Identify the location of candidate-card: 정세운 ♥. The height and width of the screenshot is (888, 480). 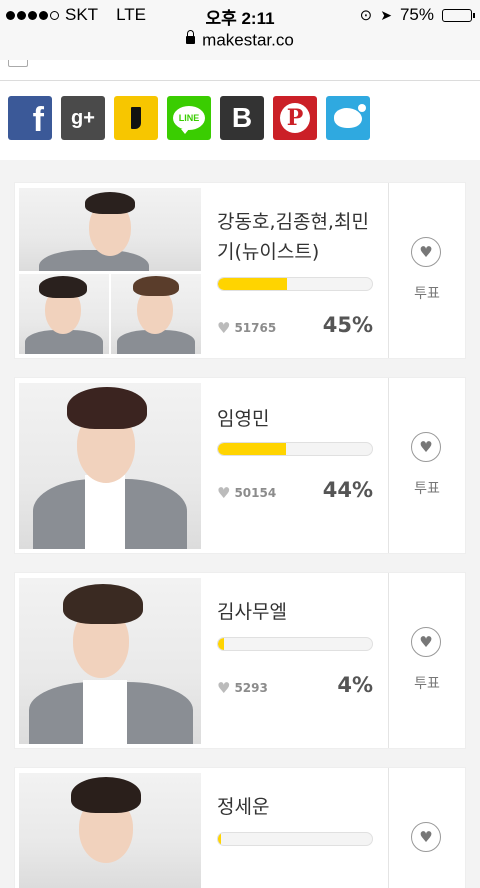
(240, 828).